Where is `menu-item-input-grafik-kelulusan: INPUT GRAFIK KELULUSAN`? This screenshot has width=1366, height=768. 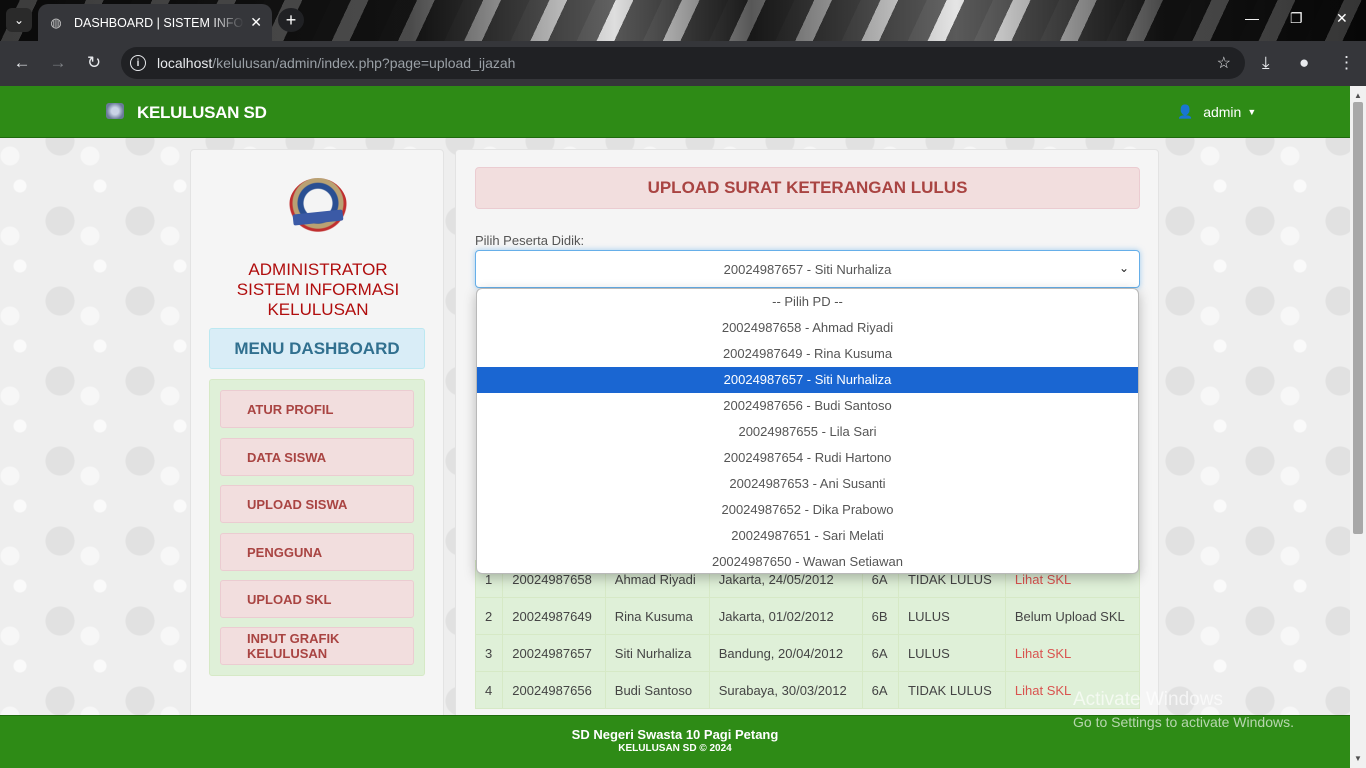 menu-item-input-grafik-kelulusan: INPUT GRAFIK KELULUSAN is located at coordinates (317, 646).